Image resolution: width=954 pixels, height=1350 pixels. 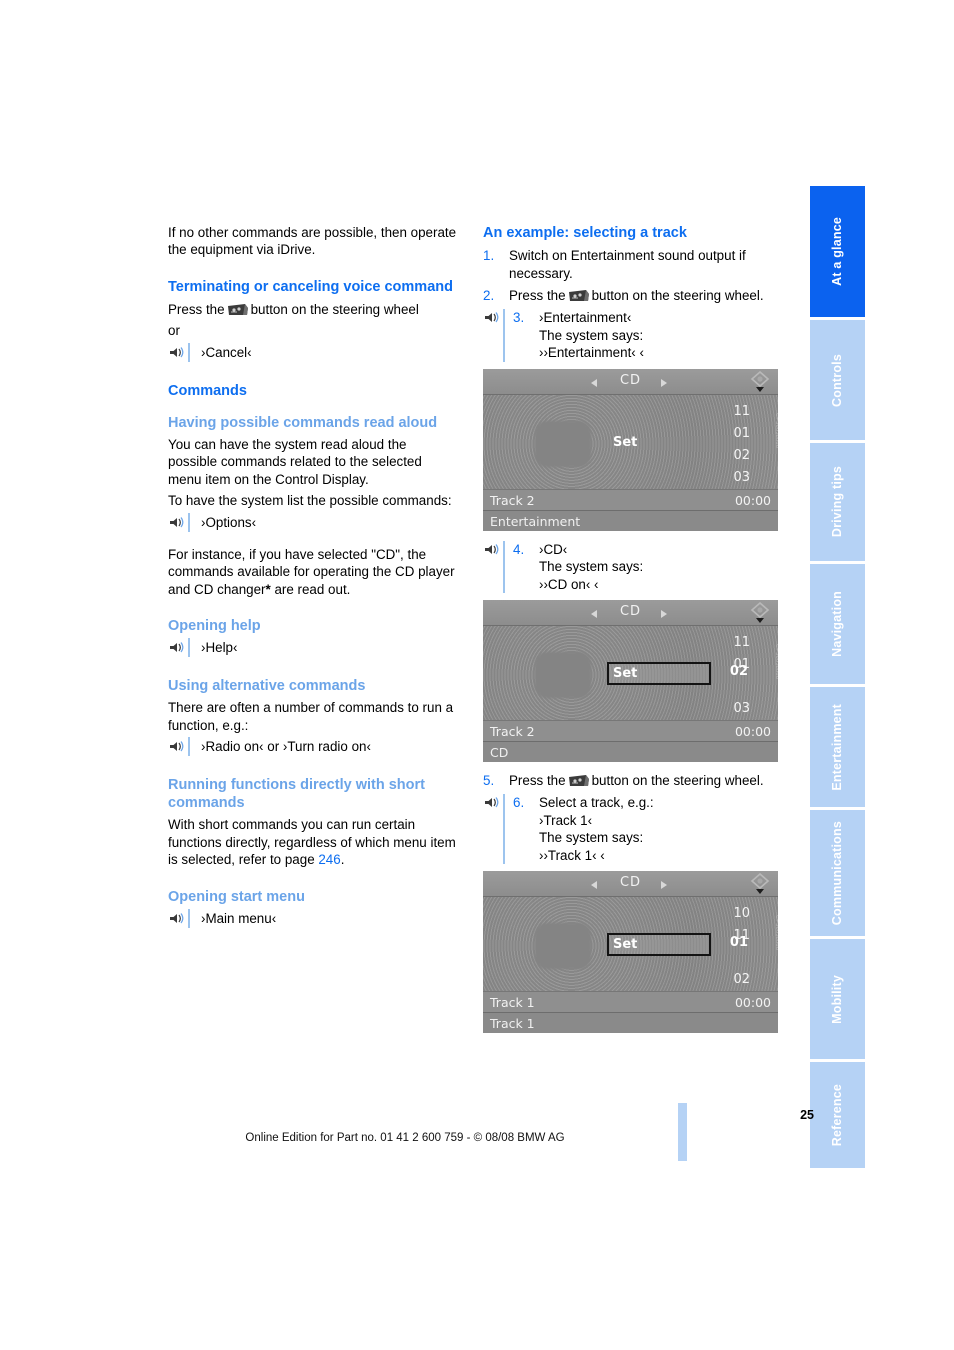 I want to click on voice-command-cancel-text: ›Cancel‹, so click(x=226, y=352).